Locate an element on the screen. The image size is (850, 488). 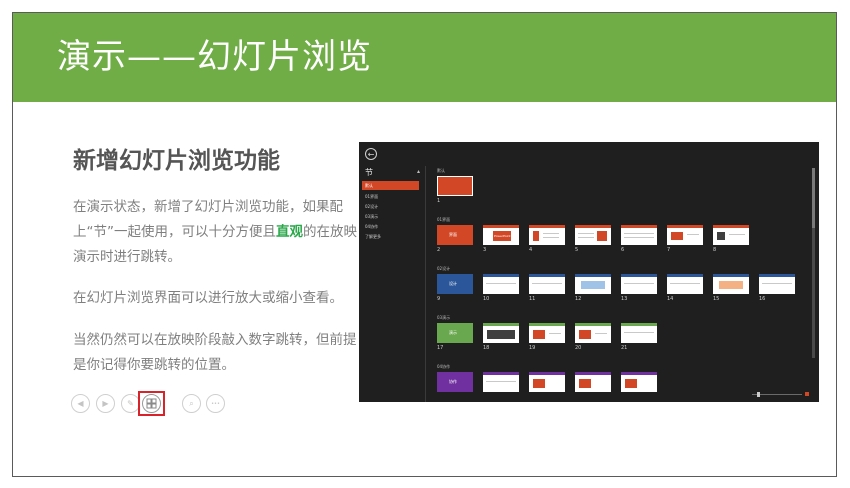
slide-thumbnail: 界面 is located at coordinates (455, 235).